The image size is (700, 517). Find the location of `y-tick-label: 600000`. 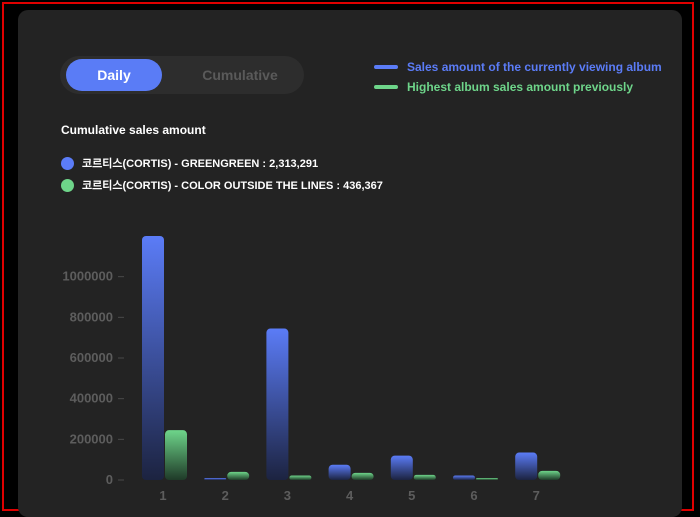

y-tick-label: 600000 is located at coordinates (91, 357).